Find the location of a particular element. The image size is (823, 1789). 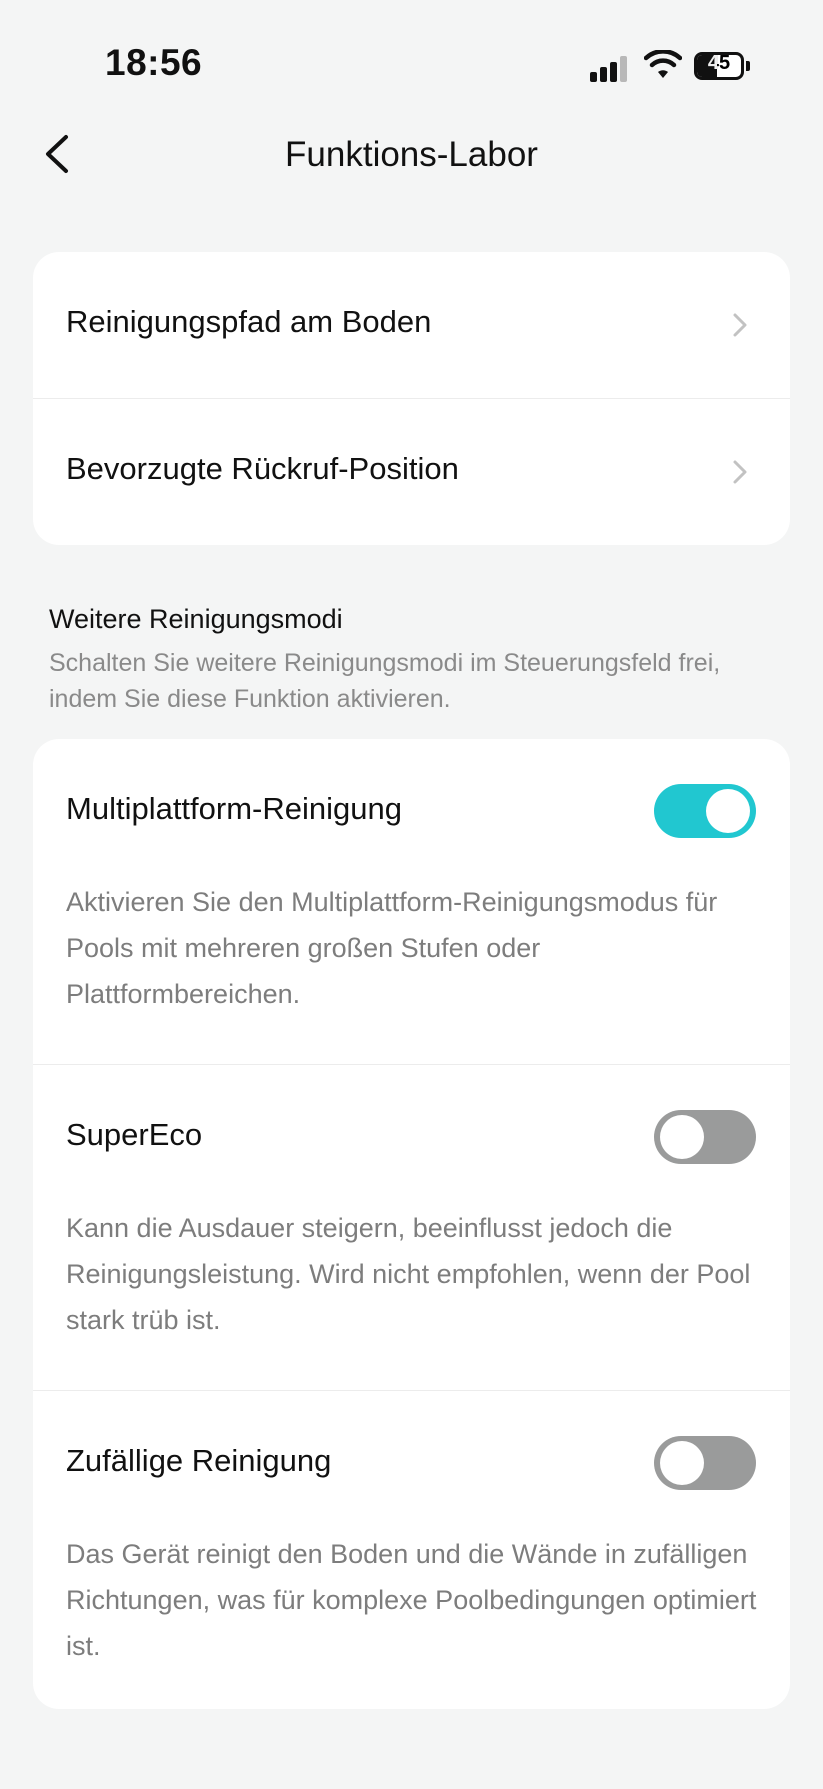

toggle-label-random-cleaning: Zufällige Reinigung is located at coordinates (199, 1460).